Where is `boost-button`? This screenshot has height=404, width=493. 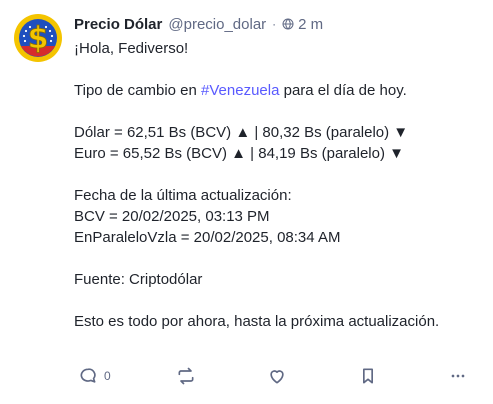 boost-button is located at coordinates (186, 376).